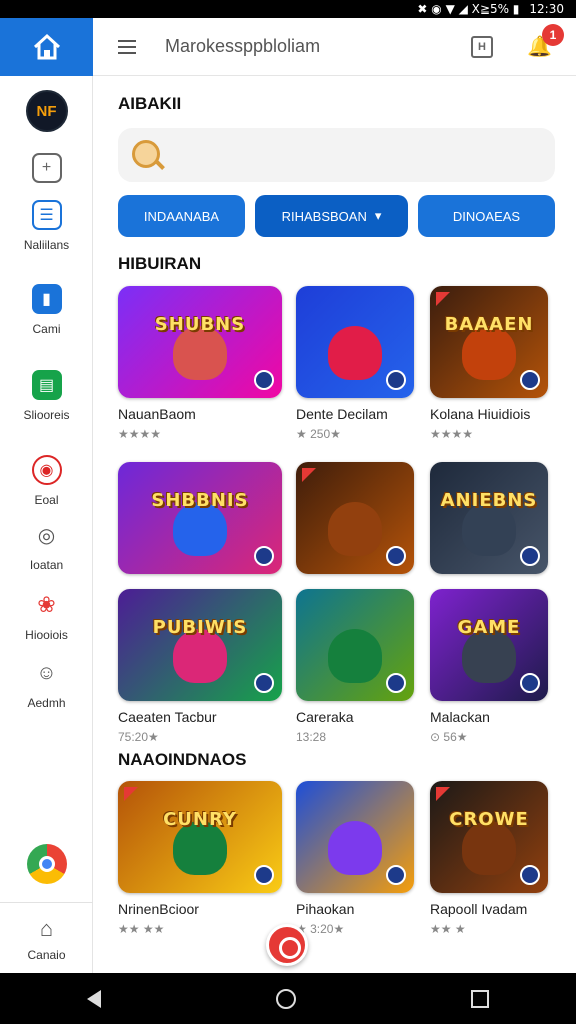 This screenshot has height=1024, width=576. I want to click on game-card: SHUBNS NauanBaom ★★★★, so click(200, 363).